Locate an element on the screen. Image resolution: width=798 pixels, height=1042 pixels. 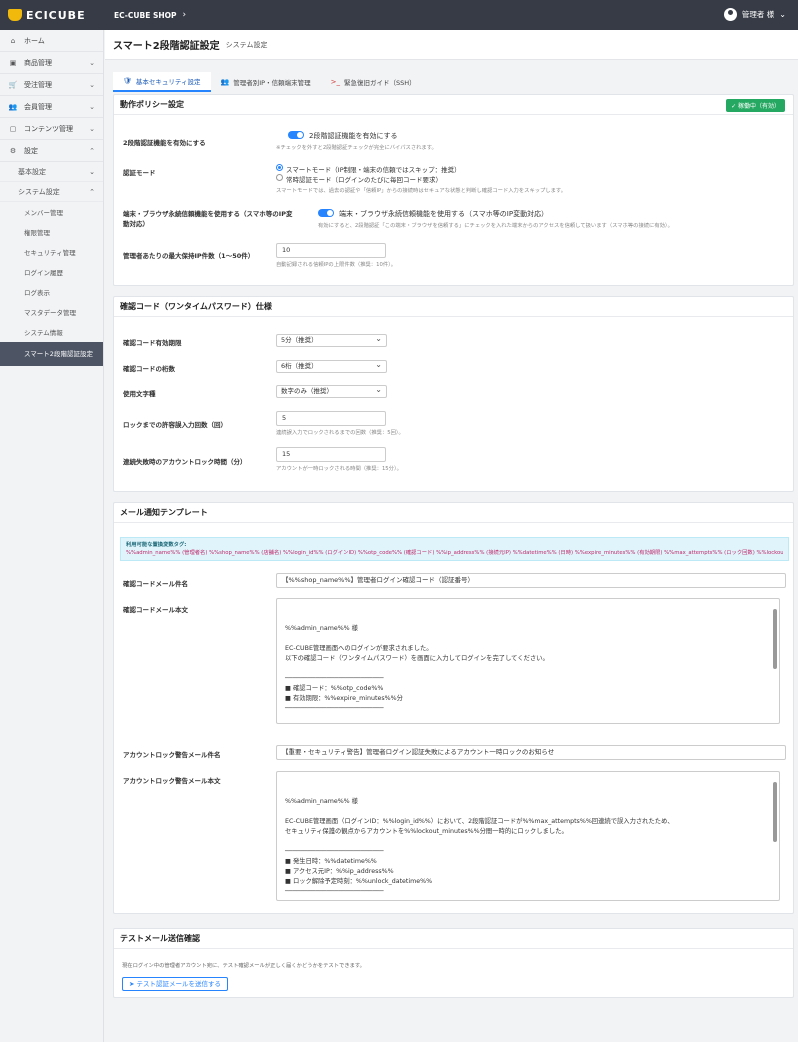
sidebar-item-orders: 🛒 受注管理 ⌄ is located at coordinates (51, 85).